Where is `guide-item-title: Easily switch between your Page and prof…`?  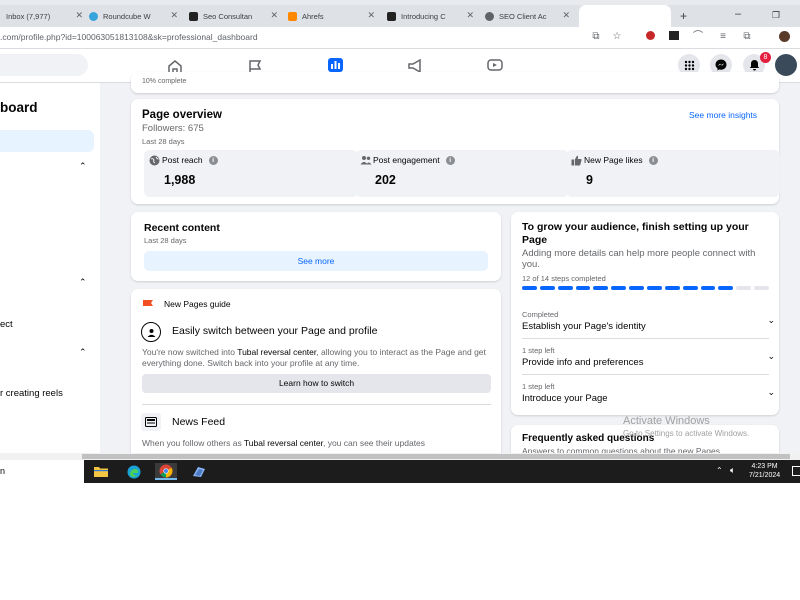
guide-item-title: Easily switch between your Page and prof… is located at coordinates (275, 331).